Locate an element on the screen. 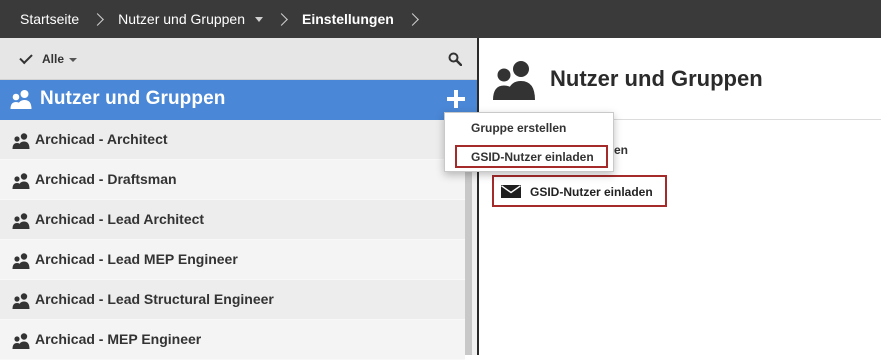 Image resolution: width=881 pixels, height=360 pixels. list-item-label: Archicad - MEP Engineer is located at coordinates (118, 339).